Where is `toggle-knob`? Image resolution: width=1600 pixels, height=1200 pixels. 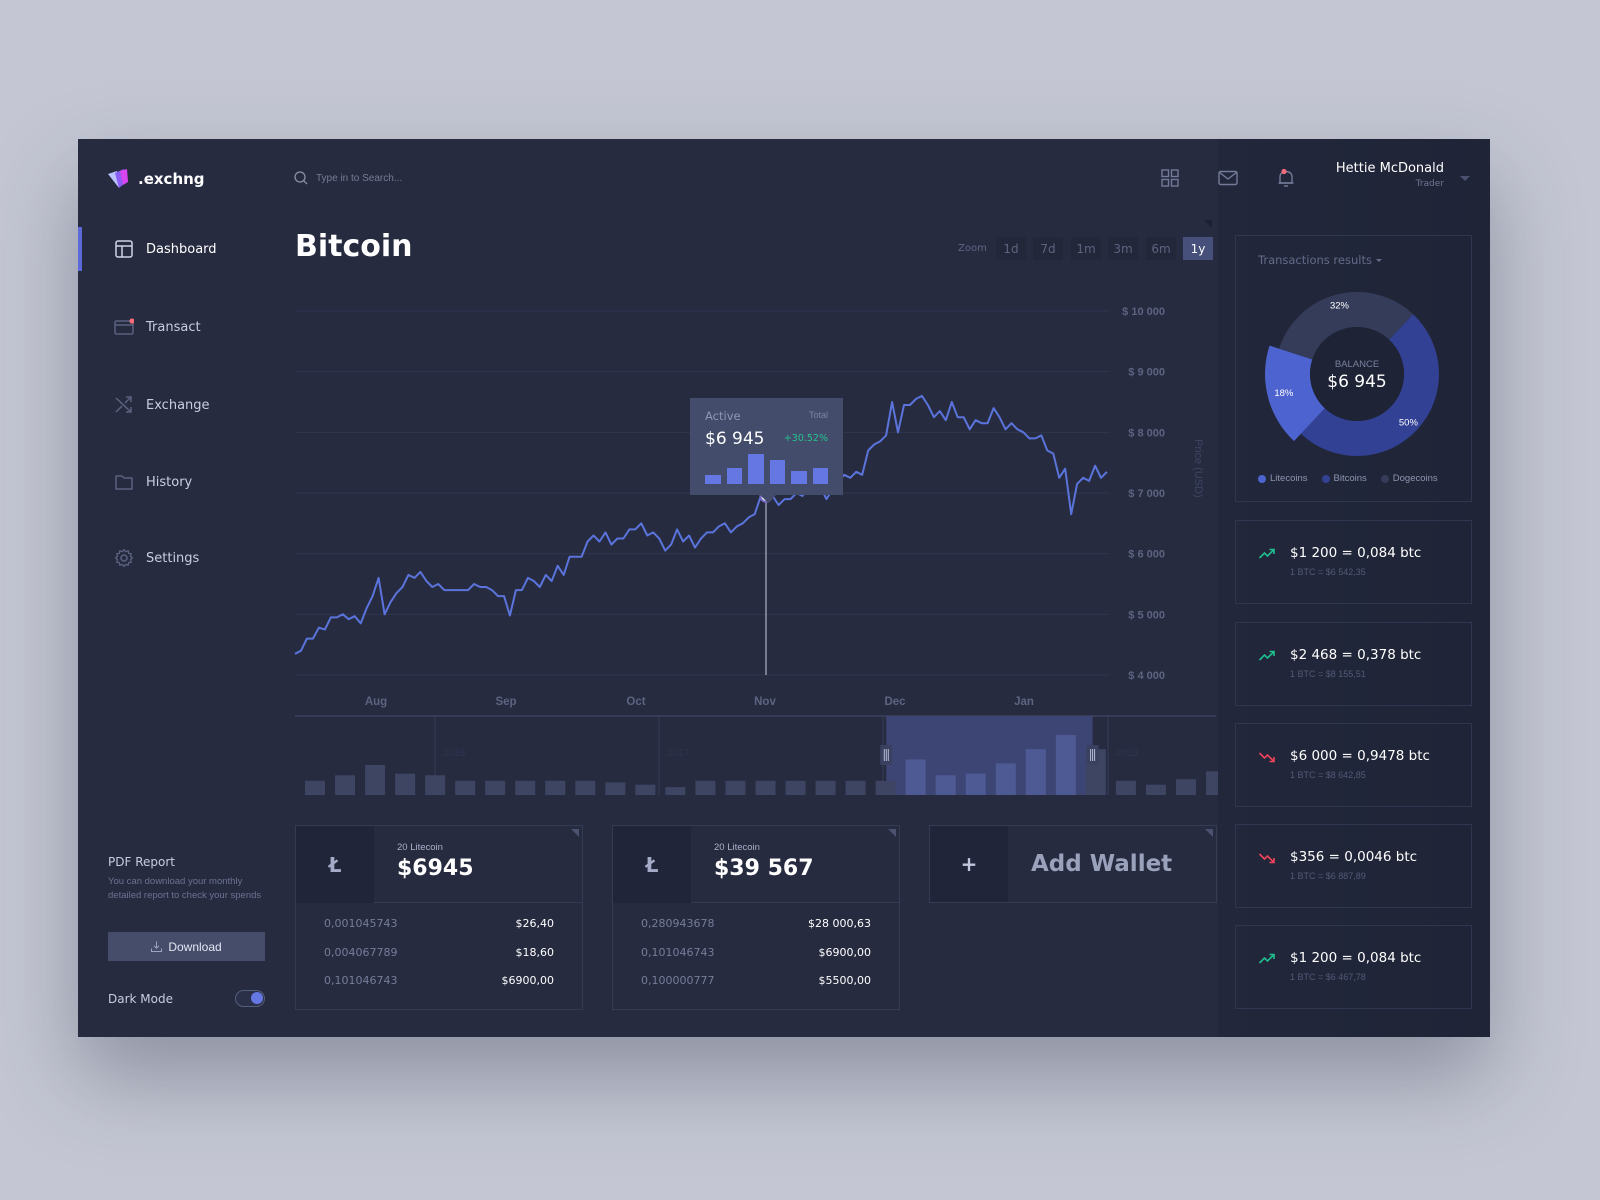
toggle-knob is located at coordinates (257, 998).